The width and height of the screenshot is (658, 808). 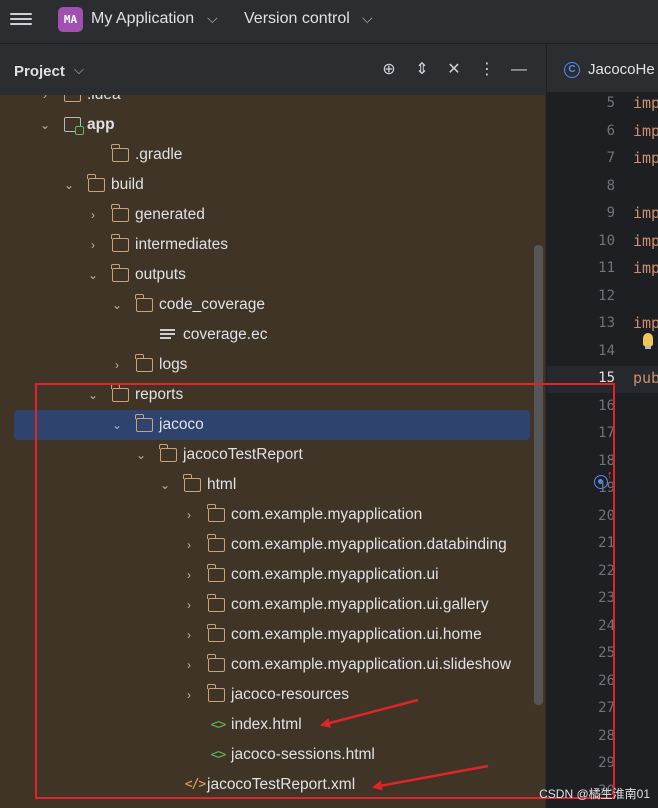 What do you see at coordinates (267, 695) in the screenshot?
I see `tree-item: › jacoco-resources` at bounding box center [267, 695].